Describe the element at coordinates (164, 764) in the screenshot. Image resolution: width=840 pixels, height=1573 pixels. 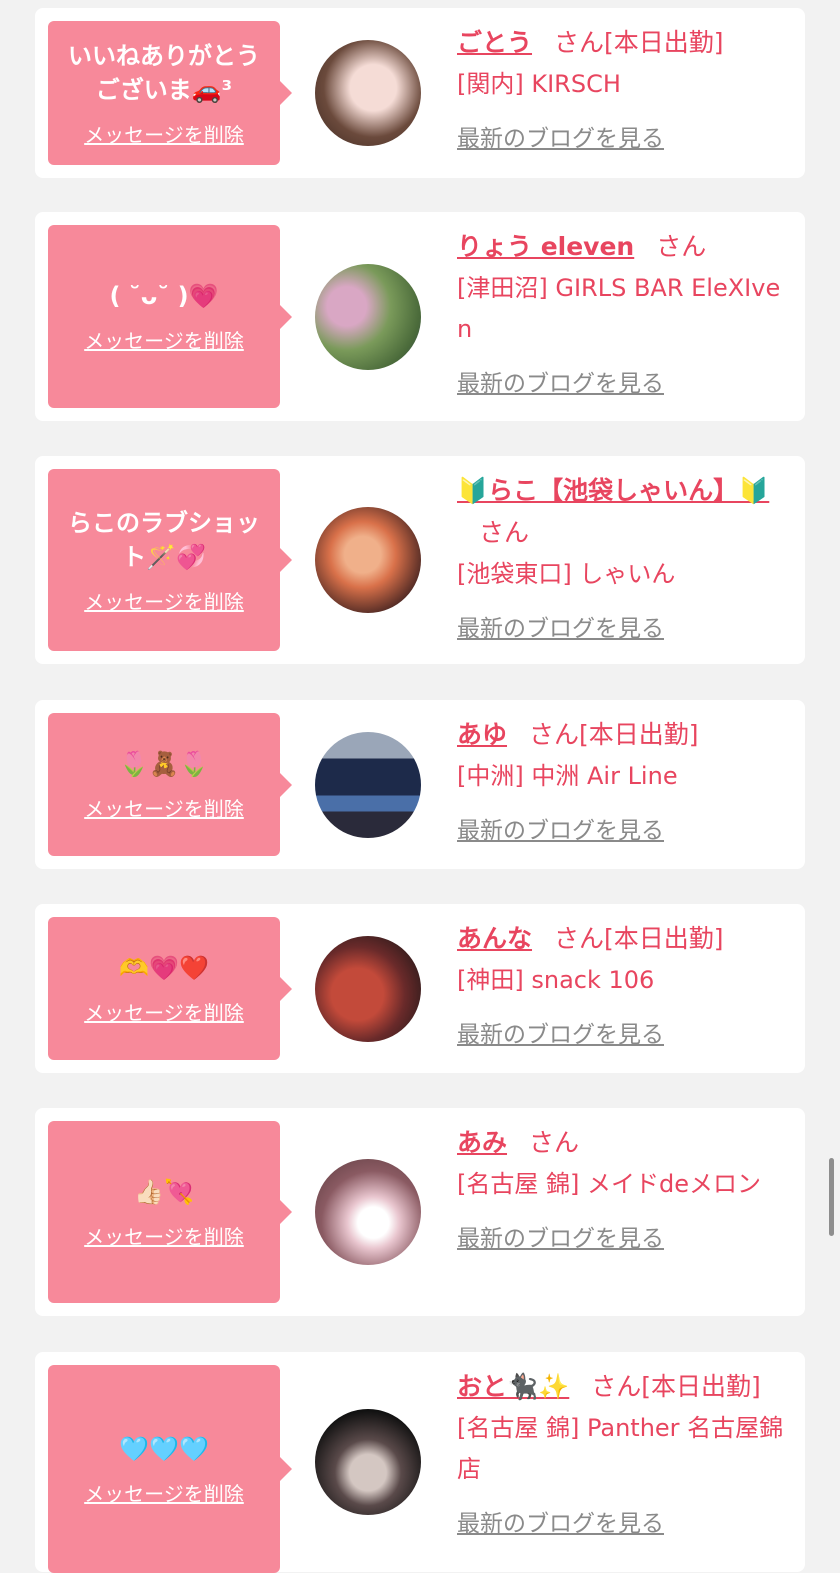
I see `message-text: 🌷🧸🌷` at that location.